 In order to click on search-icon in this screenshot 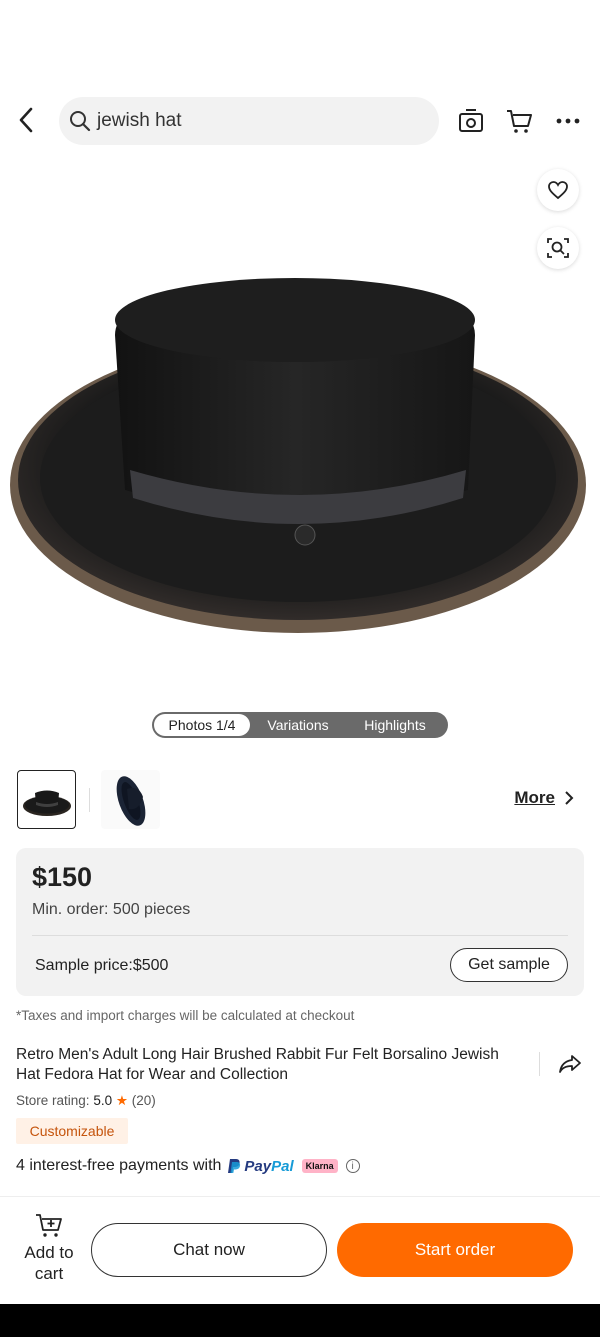, I will do `click(80, 121)`.